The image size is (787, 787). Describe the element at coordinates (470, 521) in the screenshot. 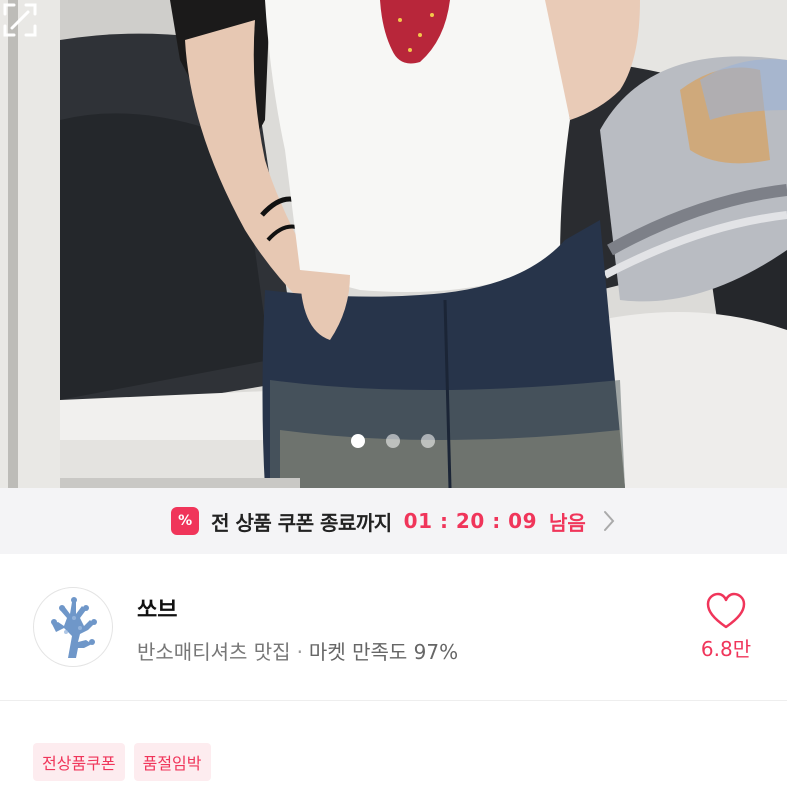

I see `coupon-timer: 01 : 20 : 09` at that location.